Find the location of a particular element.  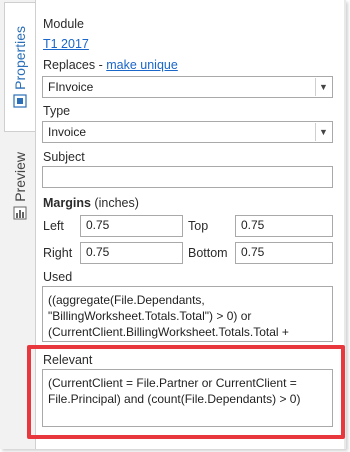

module-label: Module is located at coordinates (63, 24).